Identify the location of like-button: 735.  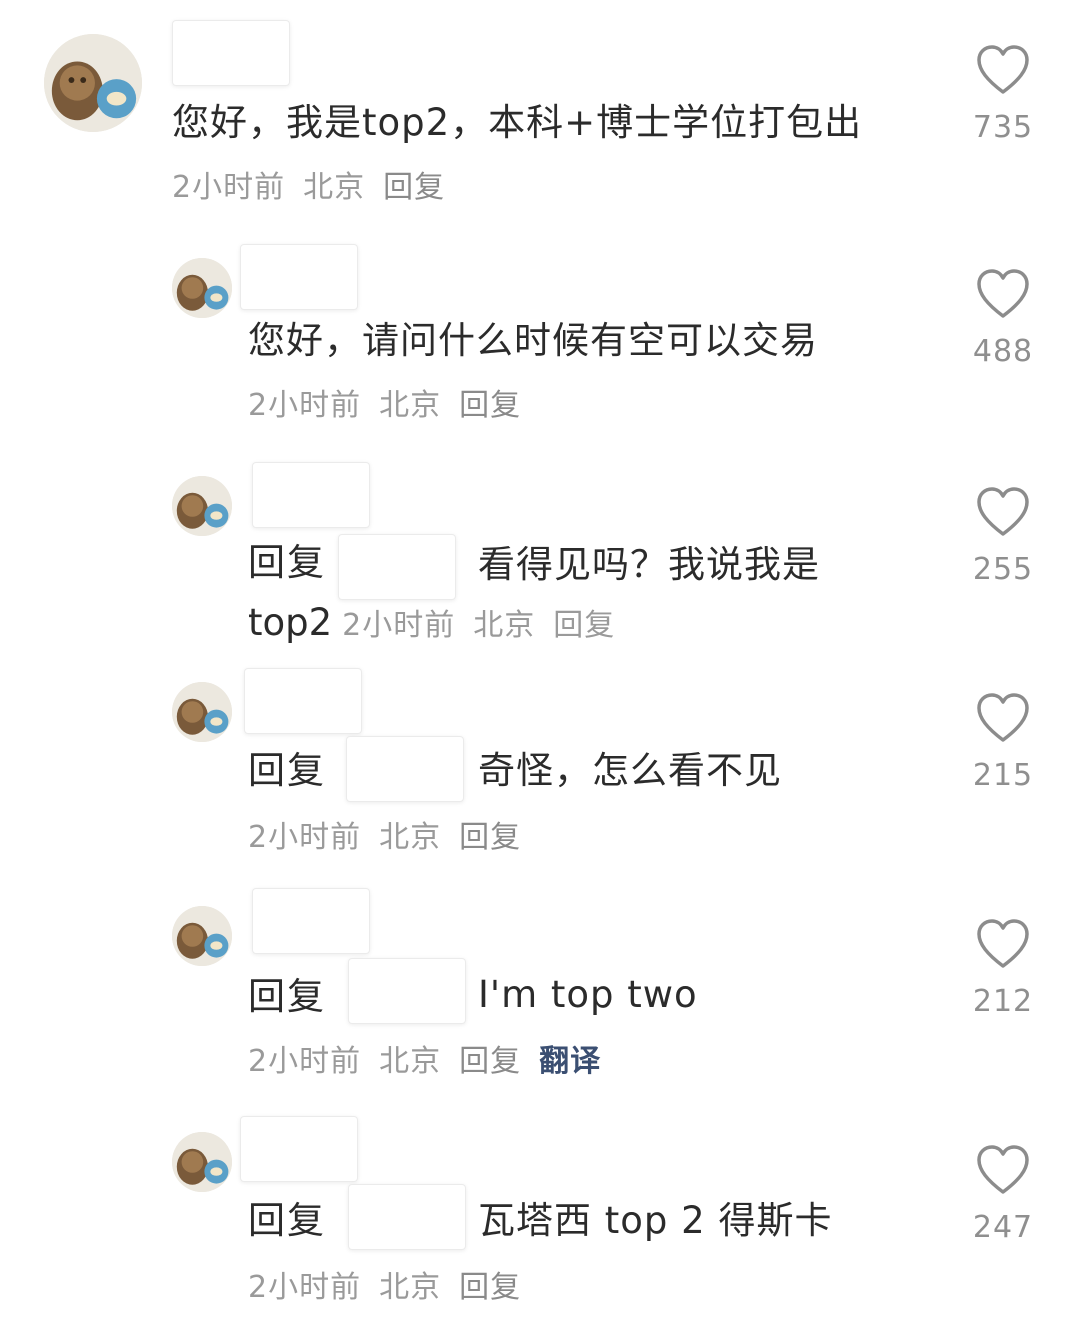
(1003, 94).